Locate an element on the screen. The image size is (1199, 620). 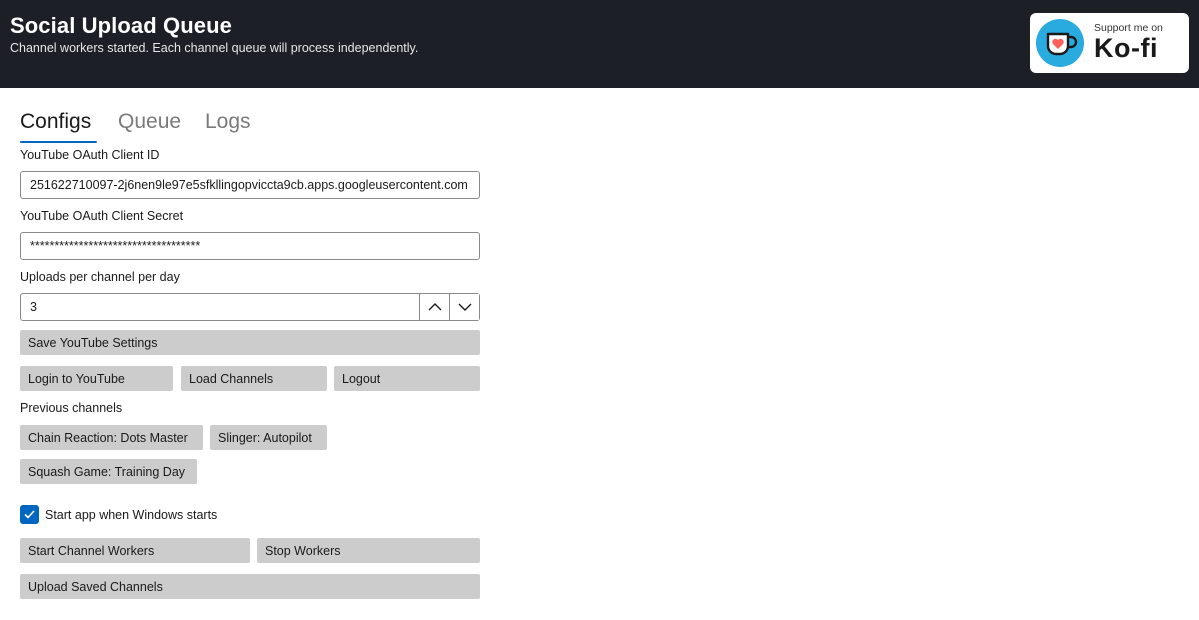
upload-saved-channels-button: Upload Saved Channels is located at coordinates (250, 586).